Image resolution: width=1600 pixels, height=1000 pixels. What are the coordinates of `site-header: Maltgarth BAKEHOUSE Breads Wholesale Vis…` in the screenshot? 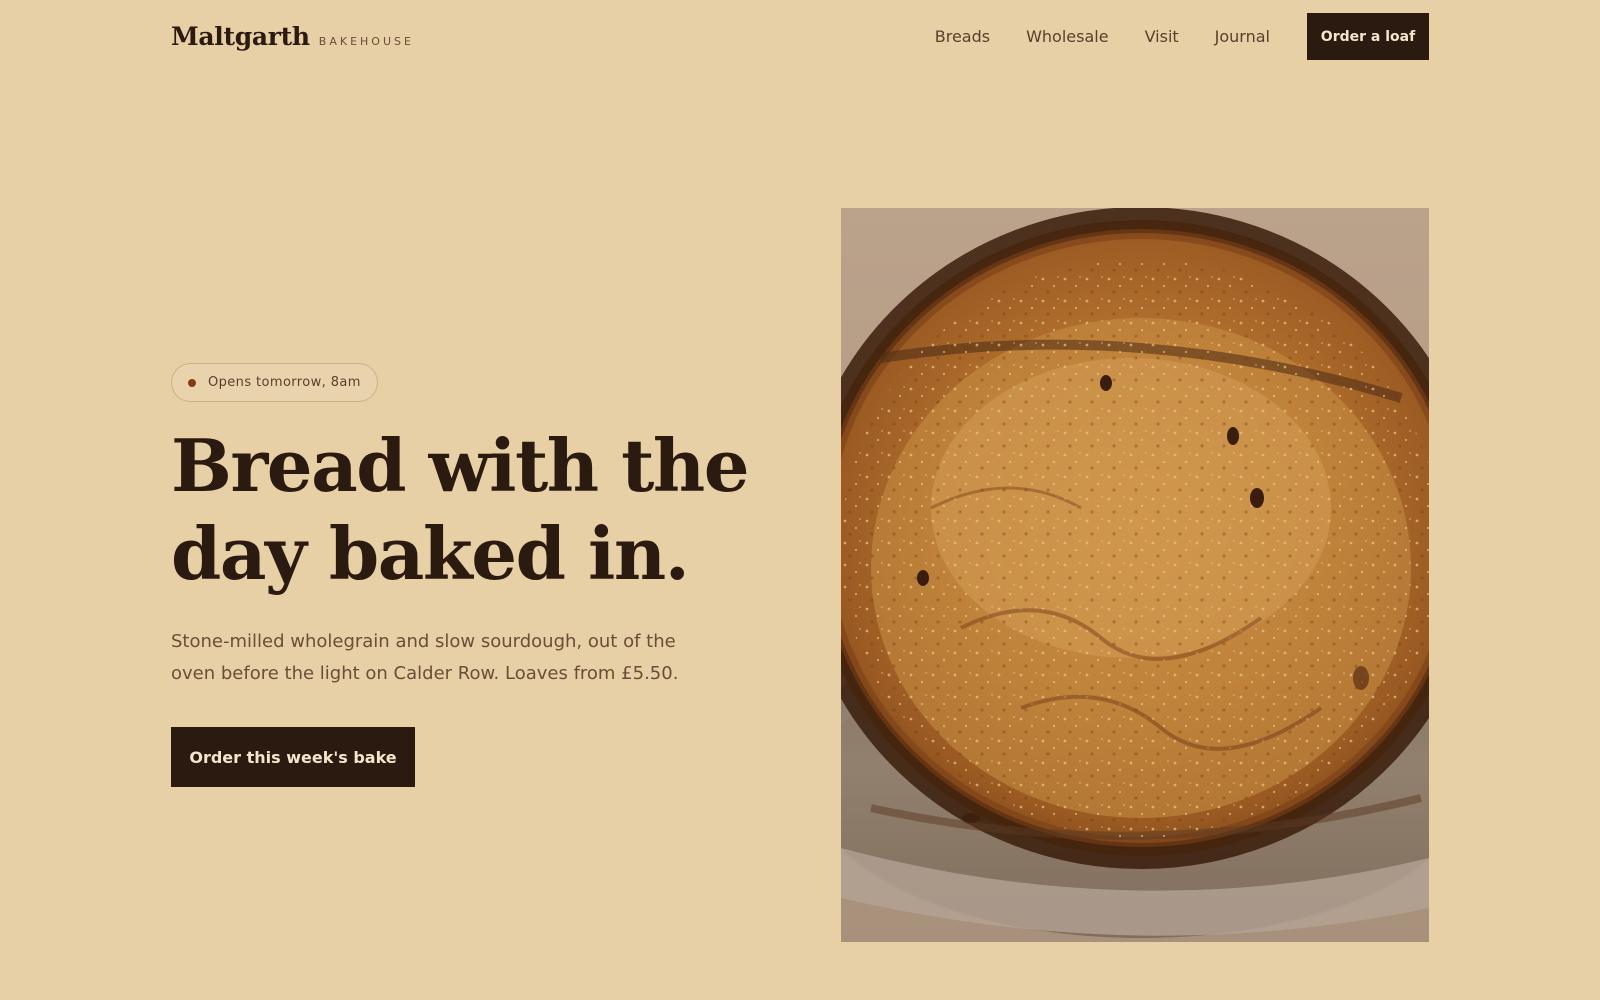 It's located at (800, 36).